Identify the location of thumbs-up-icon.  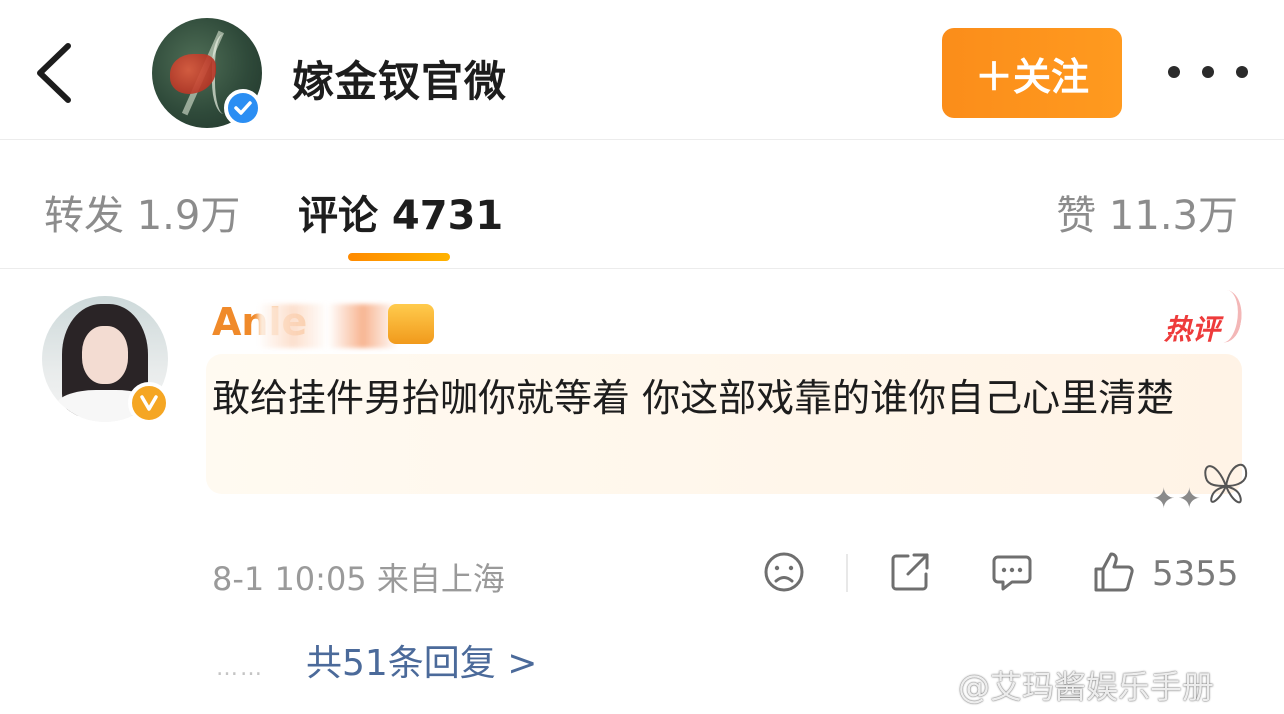
(1114, 572).